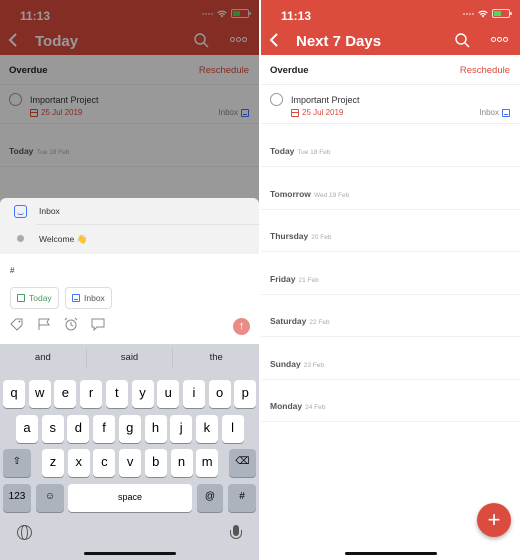 Image resolution: width=520 pixels, height=560 pixels. What do you see at coordinates (14, 394) in the screenshot?
I see `key-q: q` at bounding box center [14, 394].